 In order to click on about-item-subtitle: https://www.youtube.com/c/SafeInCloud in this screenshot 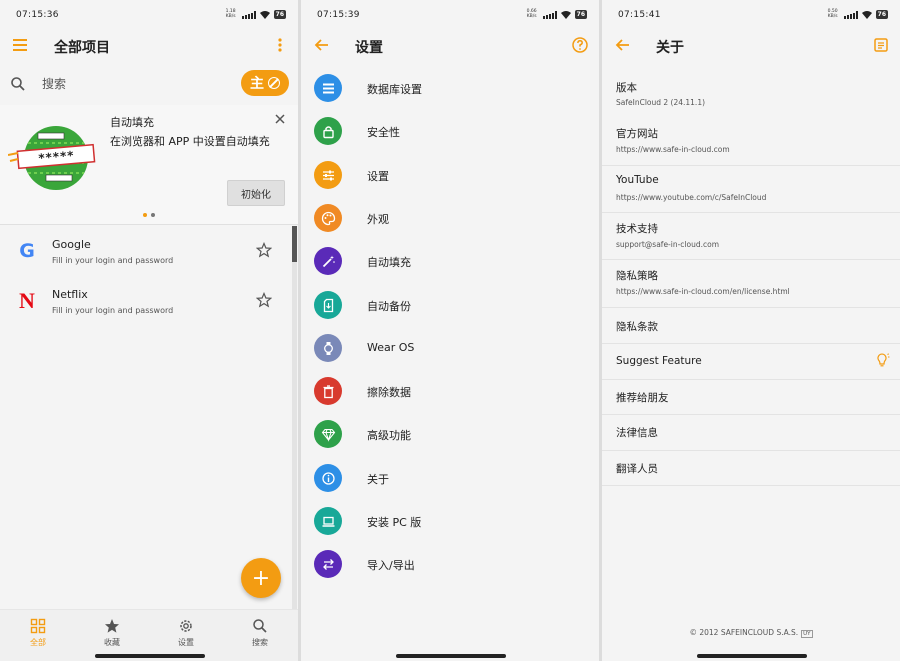, I will do `click(691, 197)`.